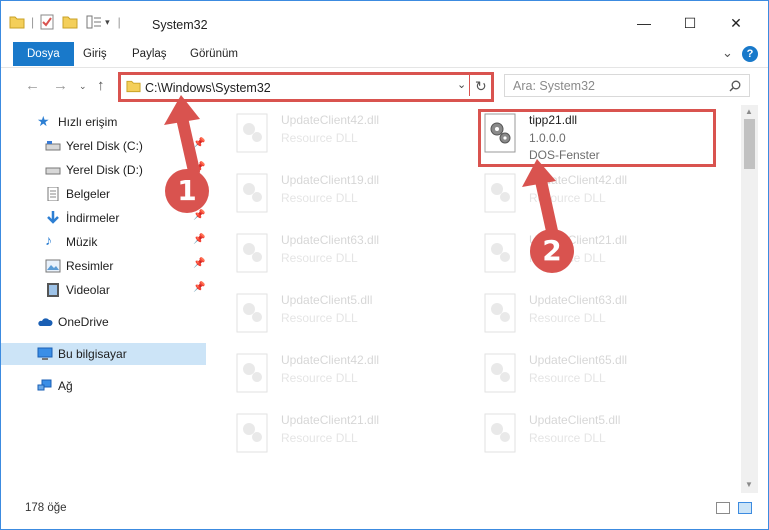  What do you see at coordinates (187, 191) in the screenshot?
I see `step-badge-1: 1` at bounding box center [187, 191].